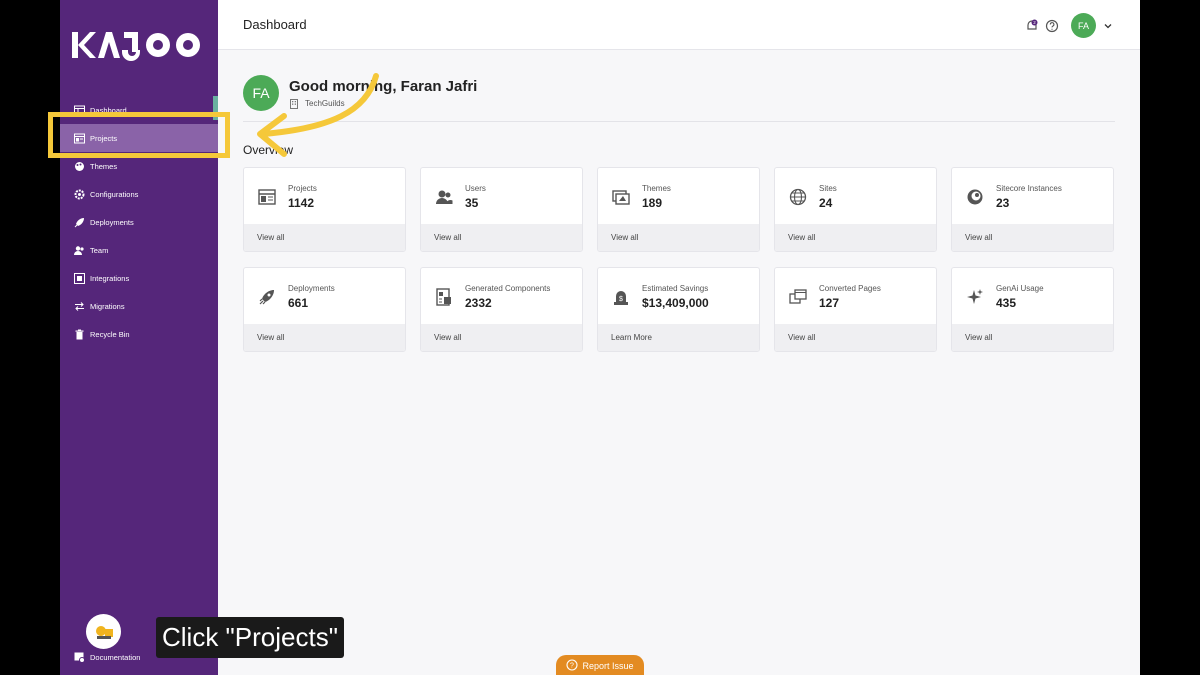 Image resolution: width=1200 pixels, height=675 pixels. Describe the element at coordinates (679, 121) in the screenshot. I see `divider` at that location.